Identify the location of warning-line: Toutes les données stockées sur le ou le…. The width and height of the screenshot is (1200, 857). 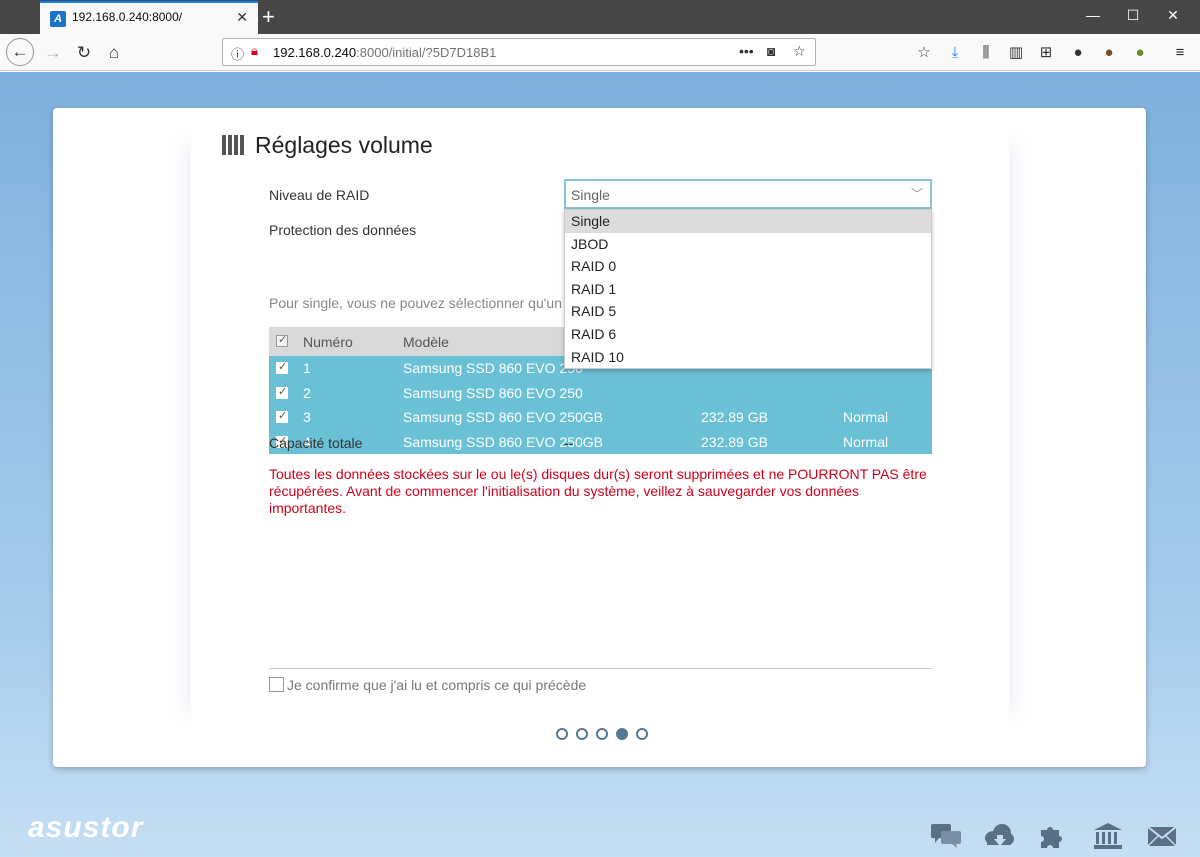
(598, 474).